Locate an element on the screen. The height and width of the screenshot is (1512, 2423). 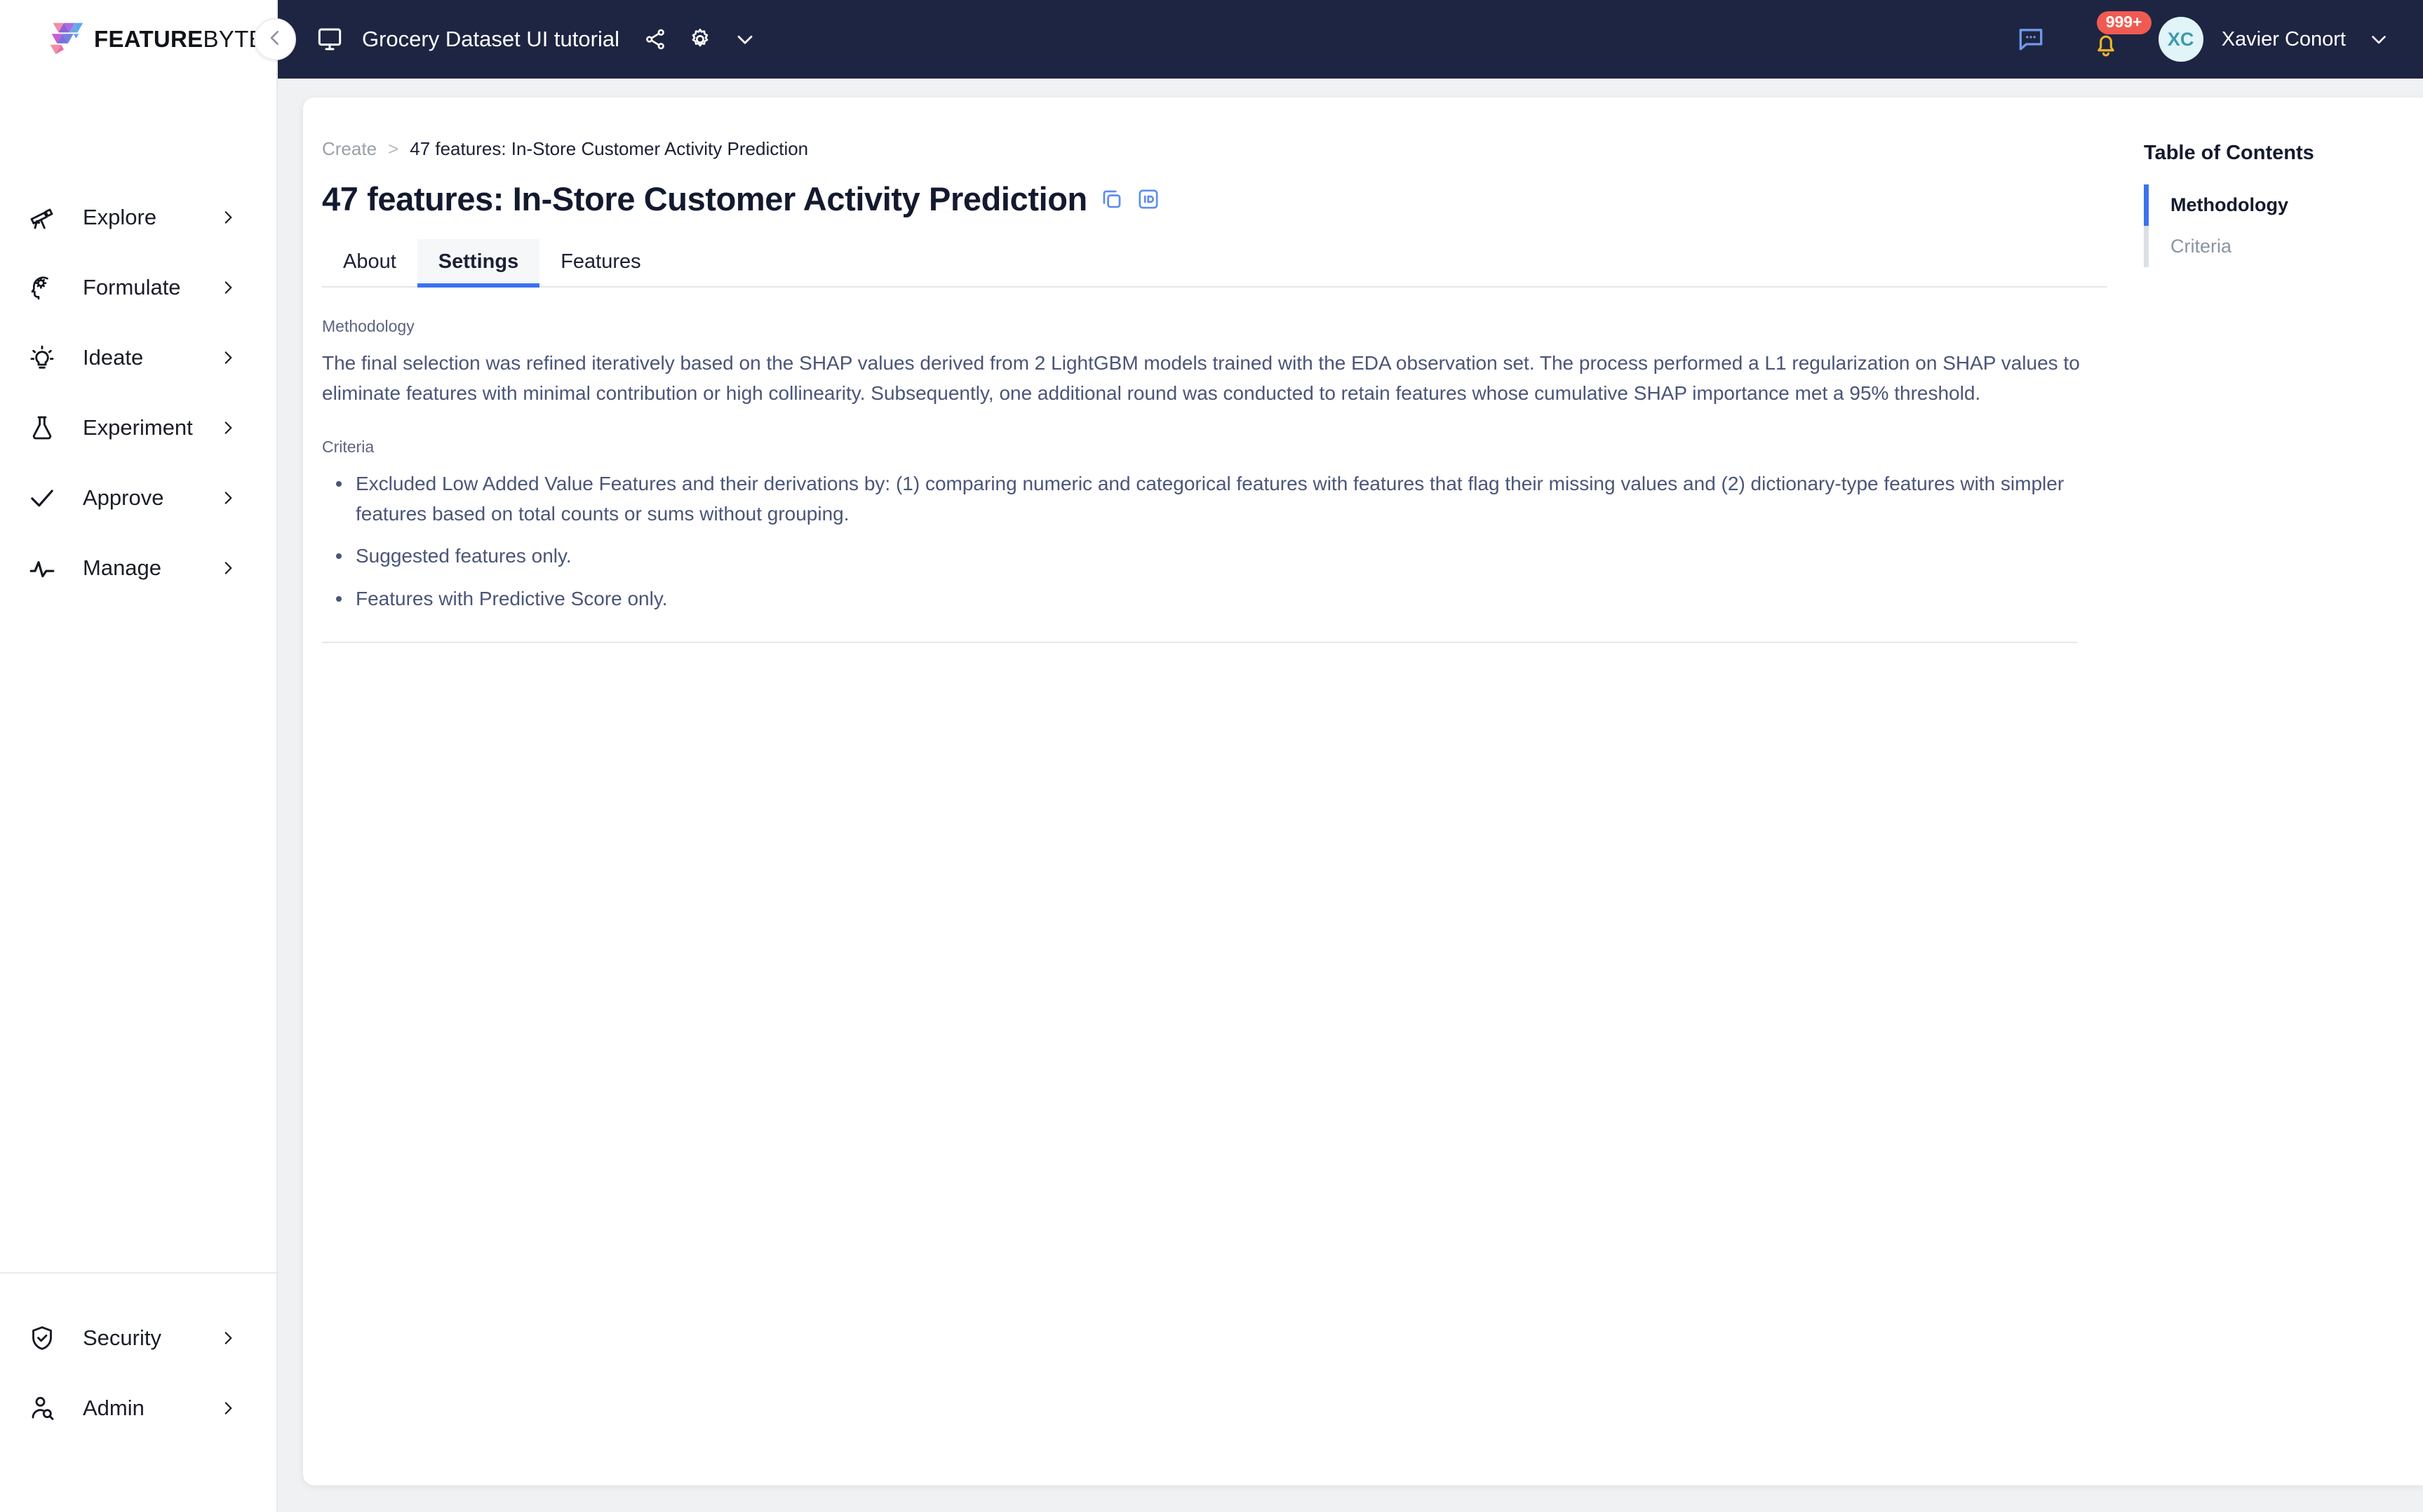
toc-item-criteria: Criteria is located at coordinates (2283, 246).